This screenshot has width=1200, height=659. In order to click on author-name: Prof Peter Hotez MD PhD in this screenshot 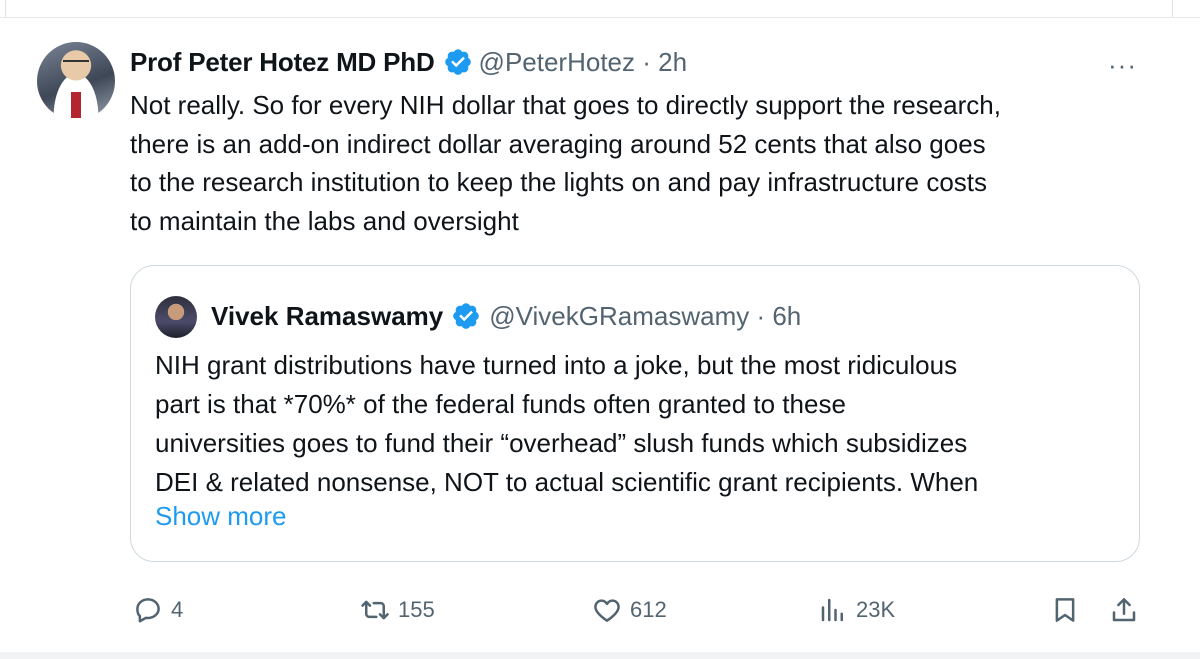, I will do `click(282, 62)`.